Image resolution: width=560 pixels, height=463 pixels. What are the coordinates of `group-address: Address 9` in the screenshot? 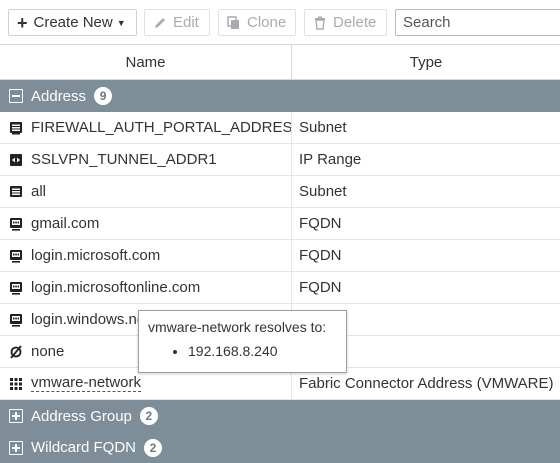 It's located at (280, 96).